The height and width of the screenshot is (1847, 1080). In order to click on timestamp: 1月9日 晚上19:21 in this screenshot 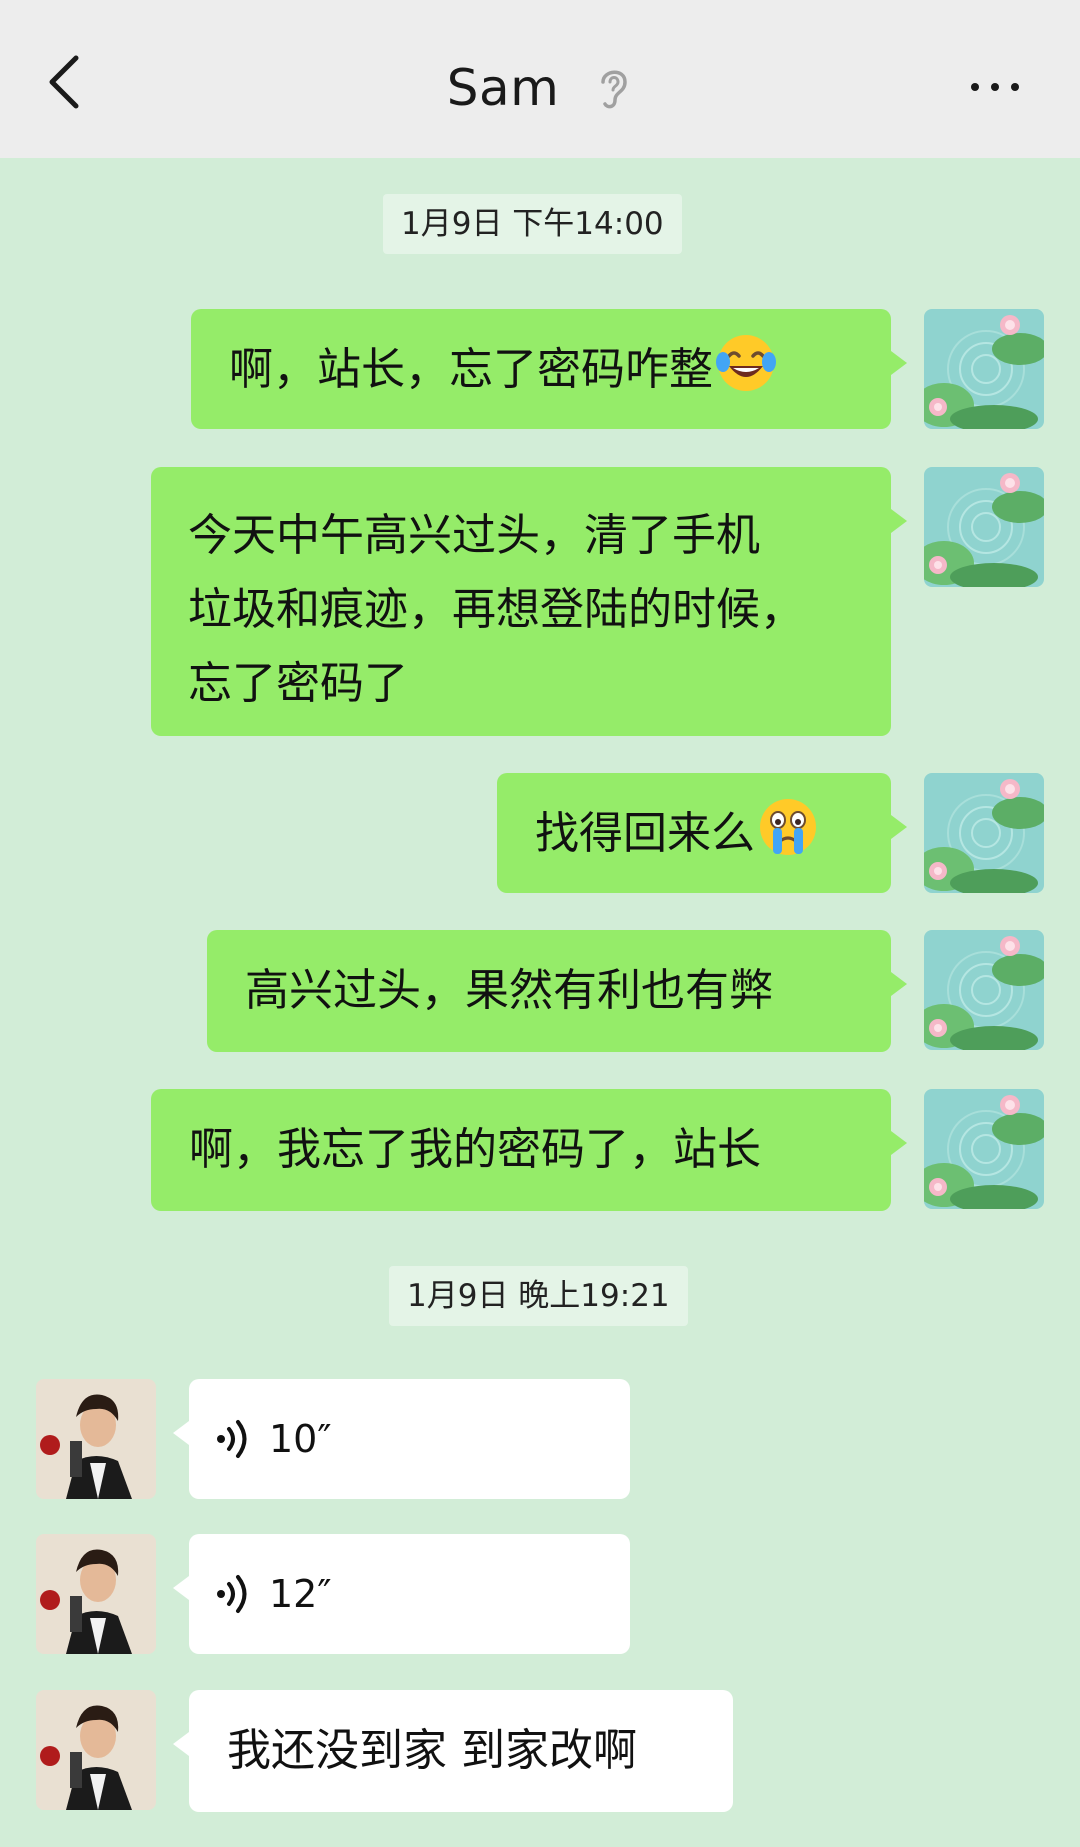, I will do `click(538, 1296)`.